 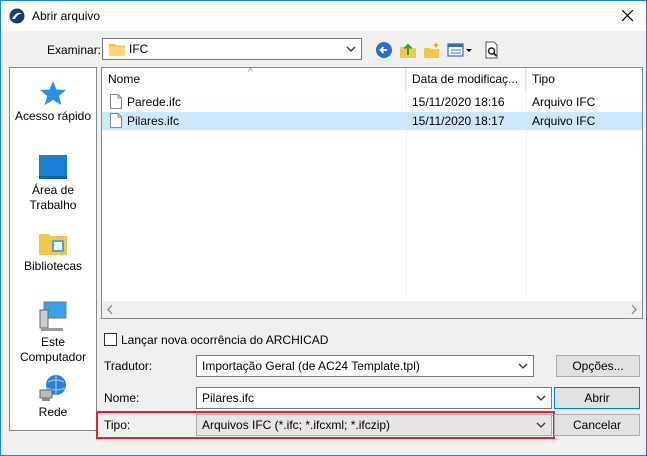 I want to click on file-row: Parede.ifc 15/11/2020 18:16 Arquivo IFC, so click(x=372, y=102).